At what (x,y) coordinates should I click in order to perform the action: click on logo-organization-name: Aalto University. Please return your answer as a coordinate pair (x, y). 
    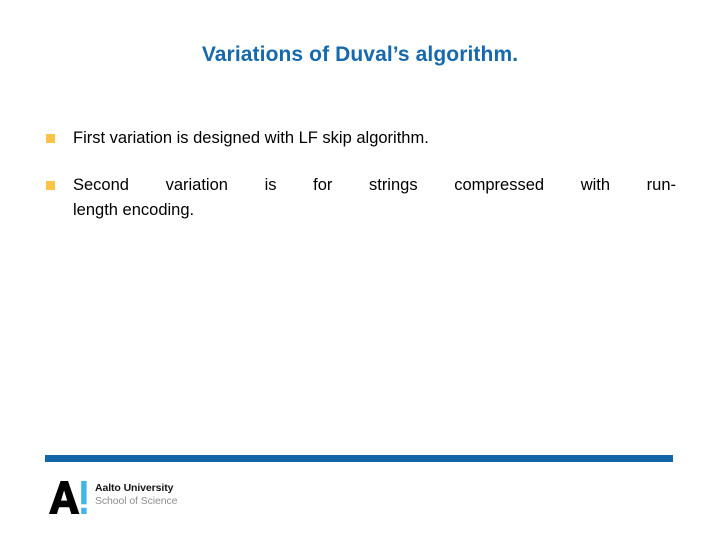
    Looking at the image, I should click on (134, 488).